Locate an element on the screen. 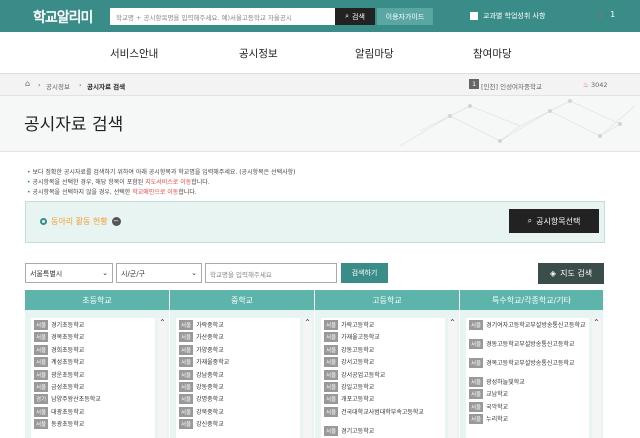 The image size is (640, 438). school-list-item: 서울 계성초등학교 is located at coordinates (93, 363).